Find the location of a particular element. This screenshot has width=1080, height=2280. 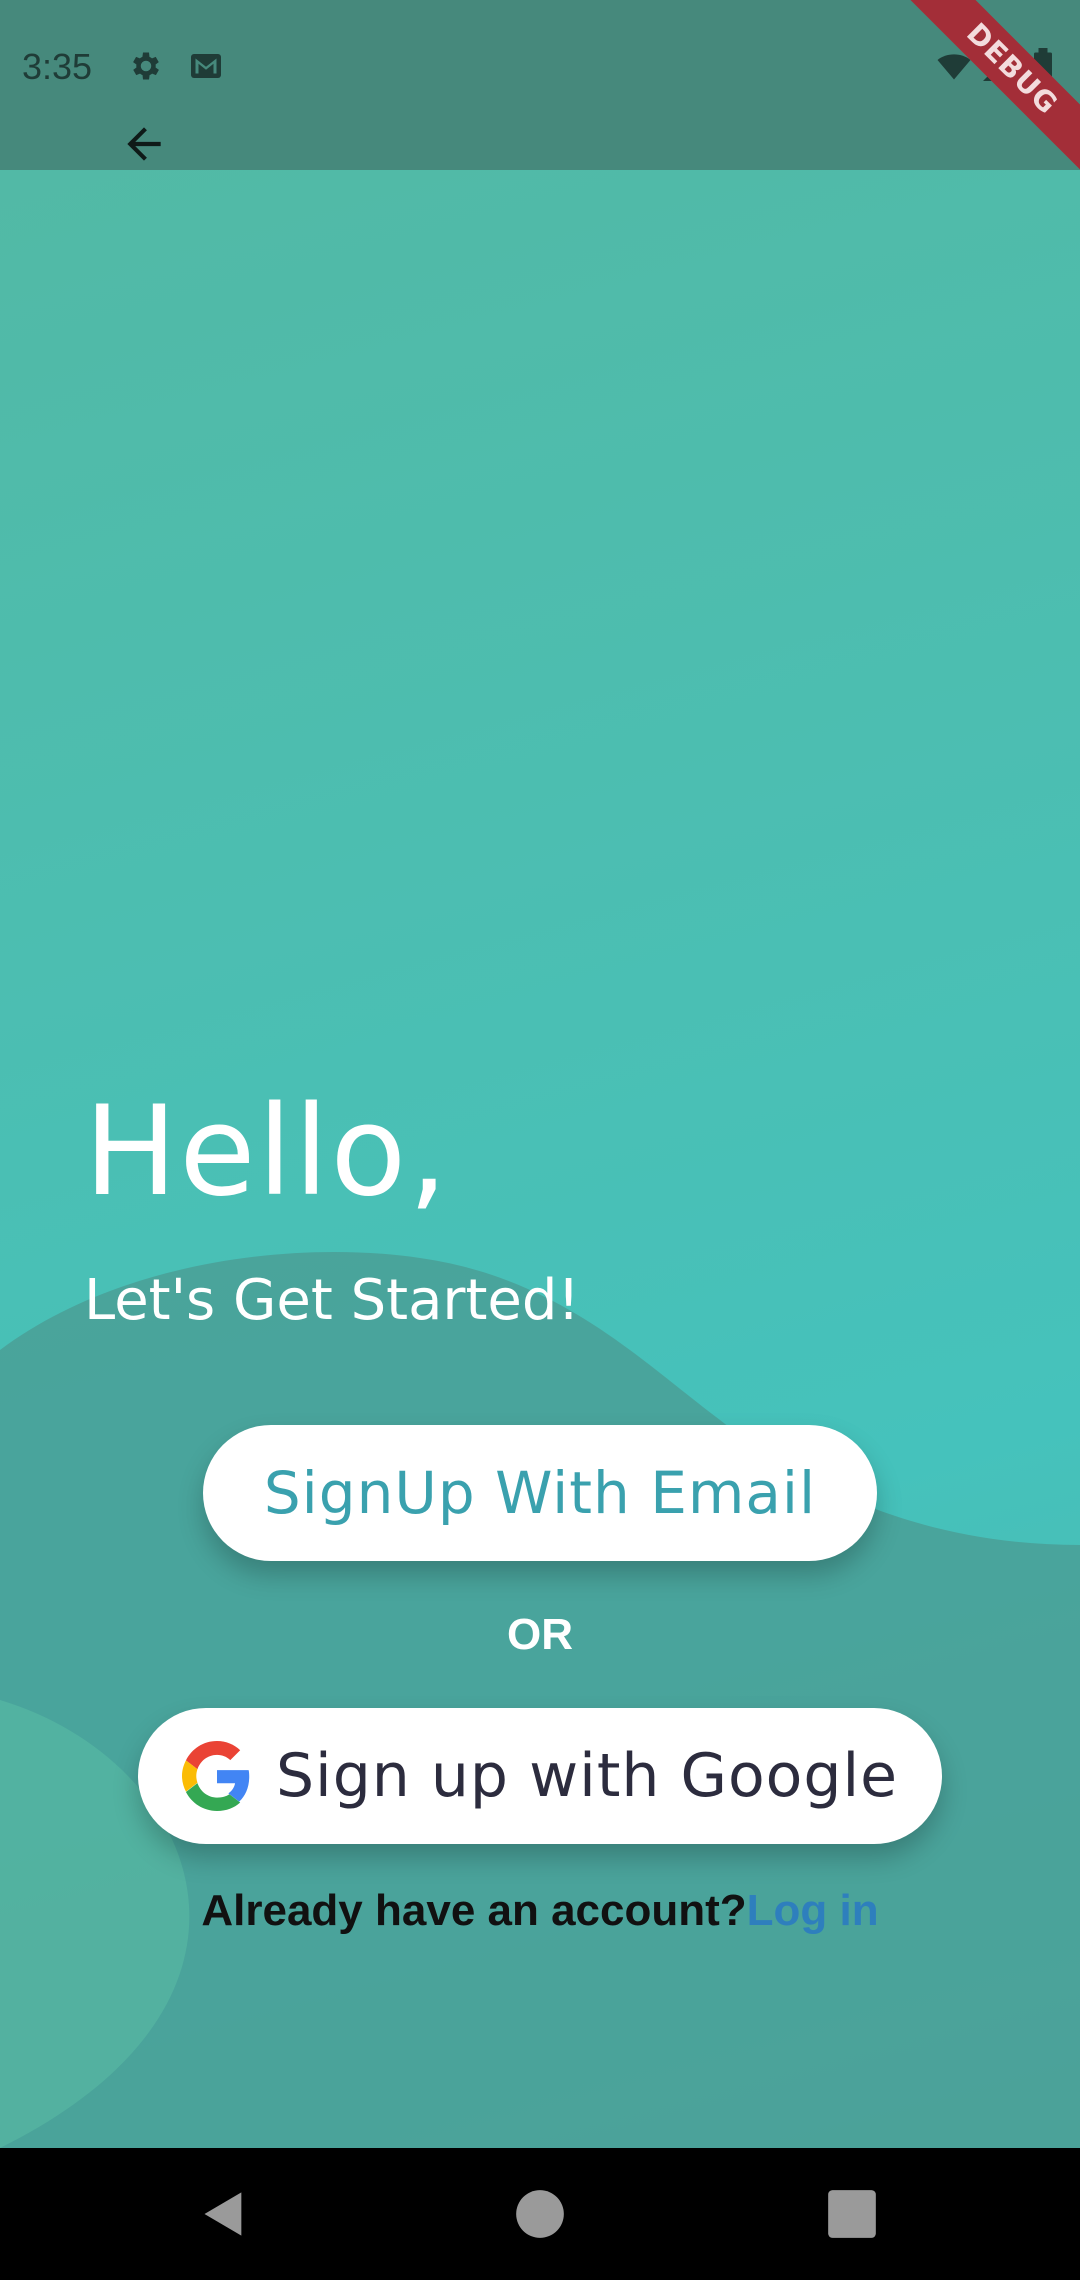

signup-email-label: SignUp With Email is located at coordinates (540, 1493).